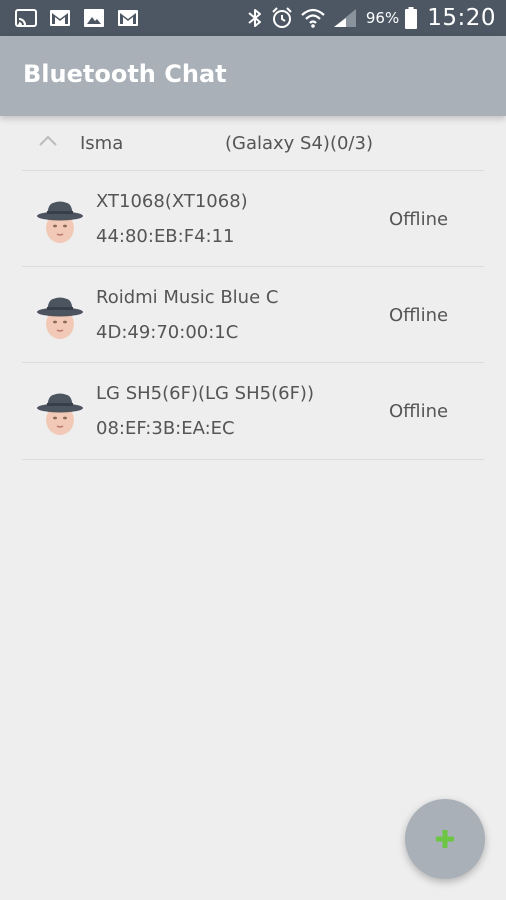 The width and height of the screenshot is (506, 900). Describe the element at coordinates (26, 18) in the screenshot. I see `cast-icon` at that location.